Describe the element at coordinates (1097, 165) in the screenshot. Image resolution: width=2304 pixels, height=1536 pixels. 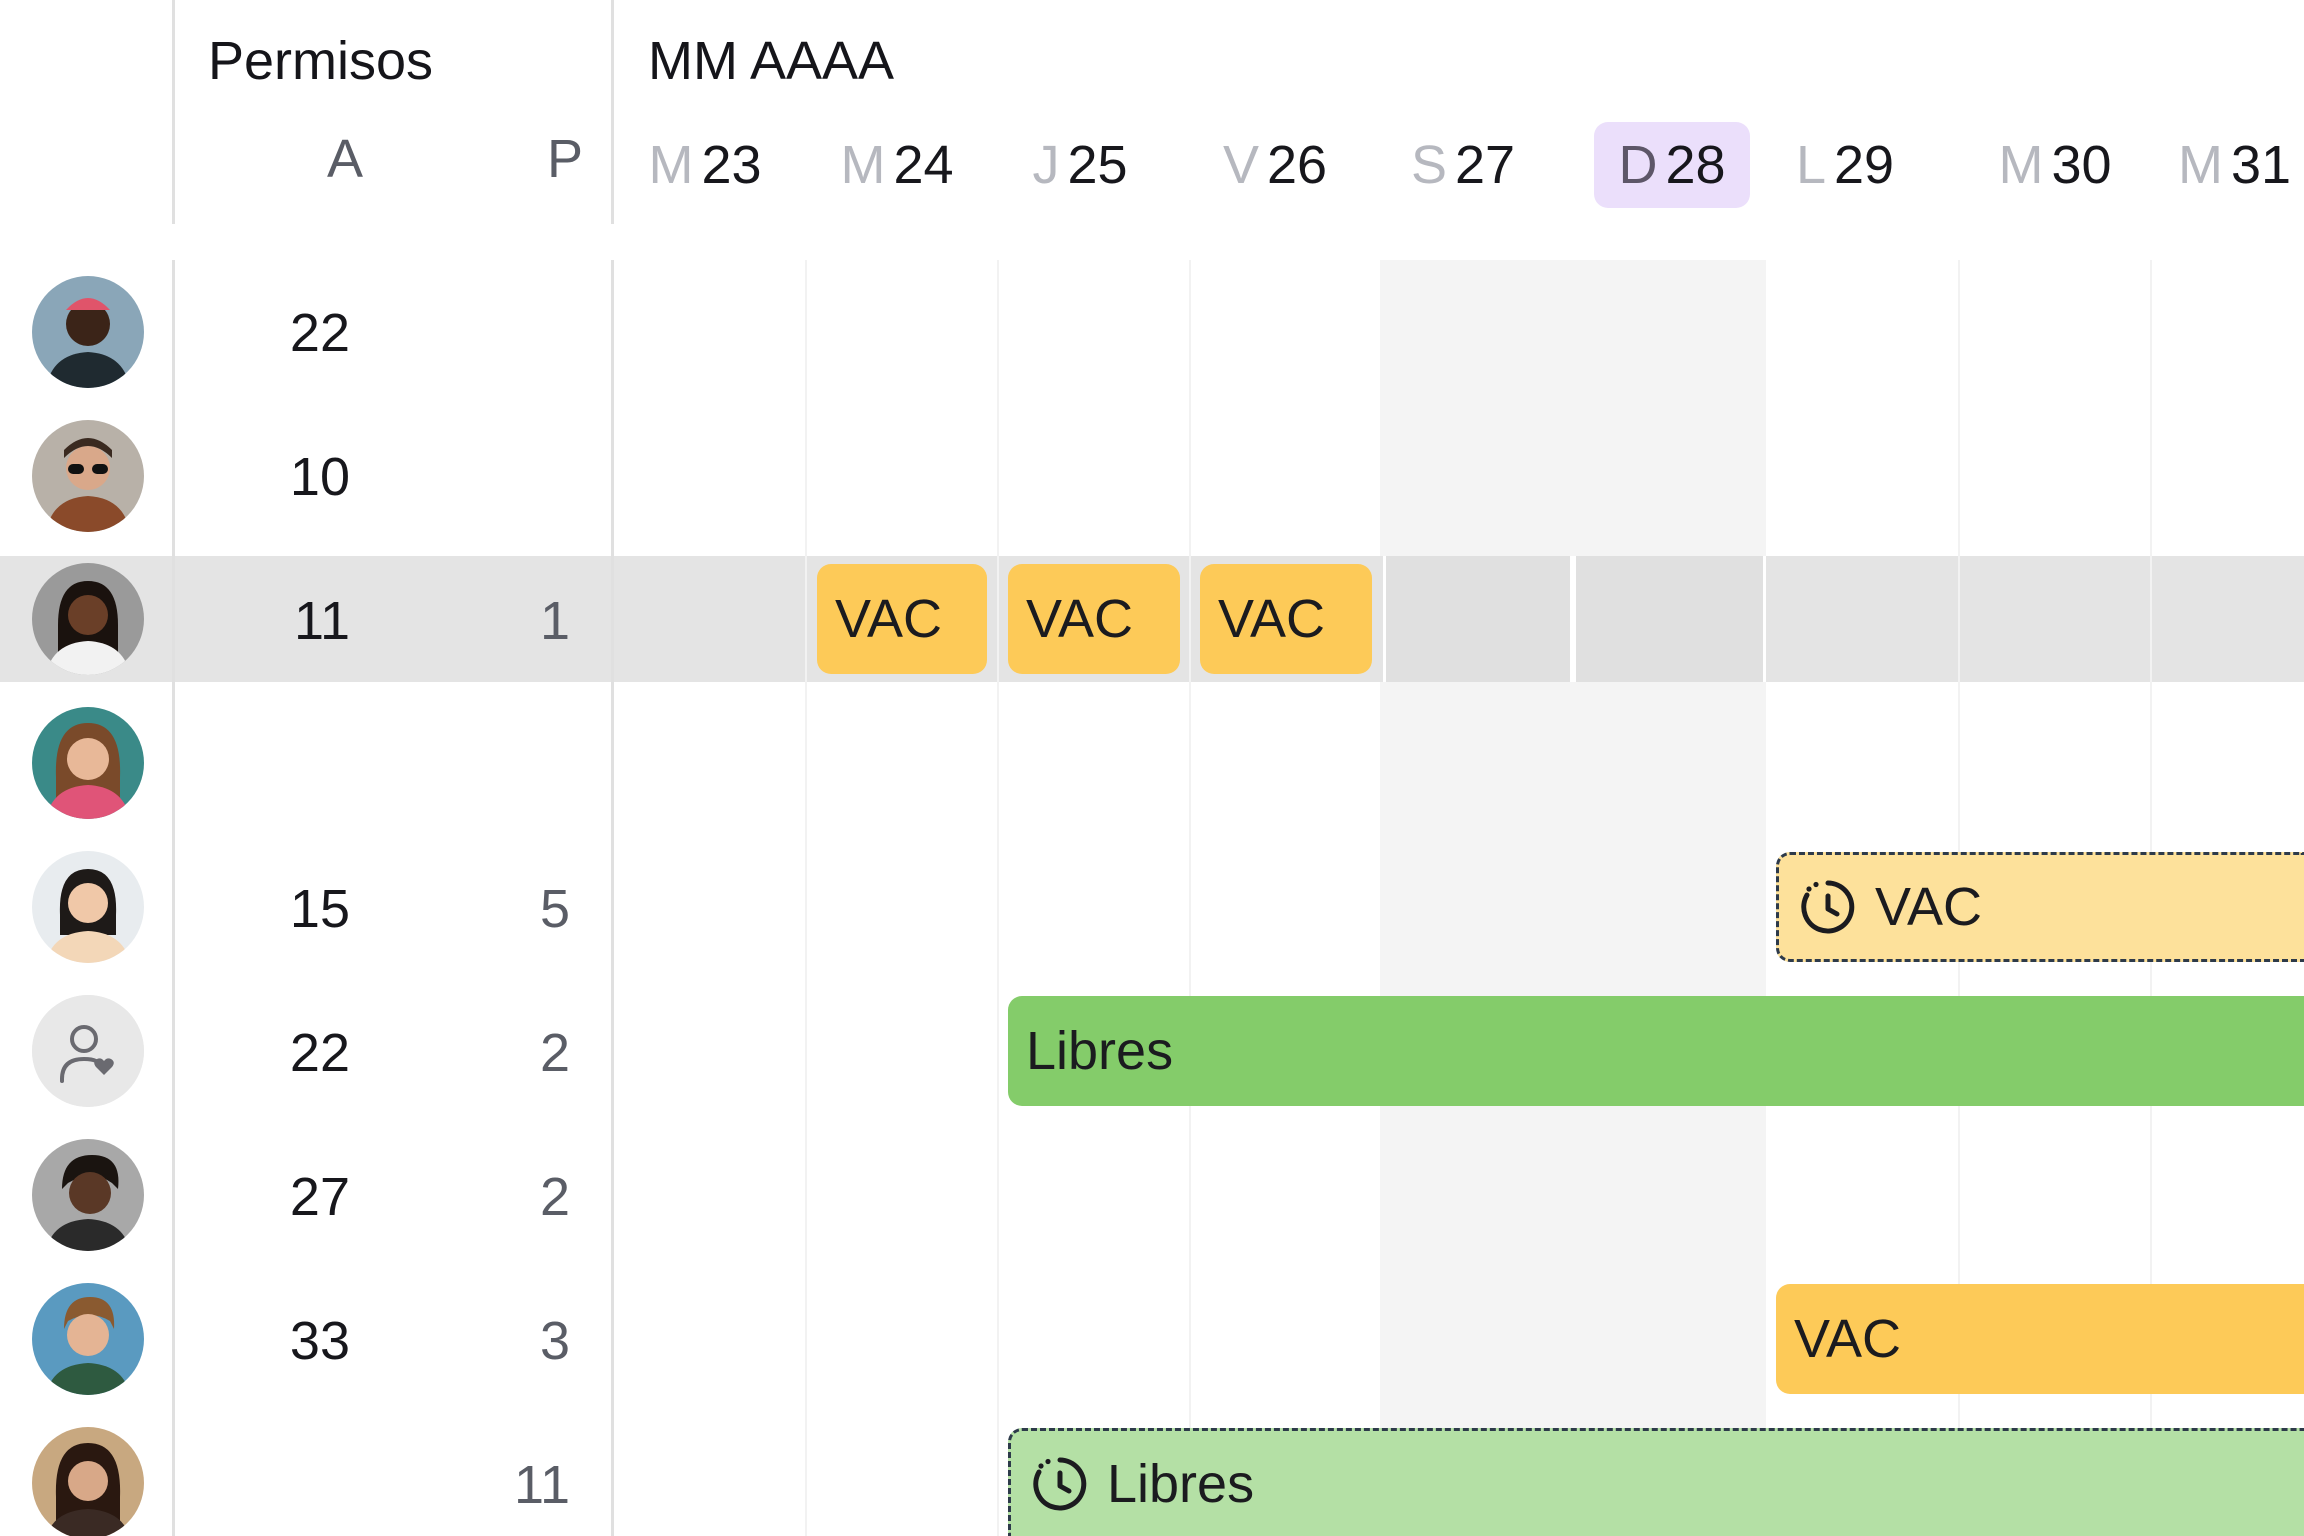
I see `day-number: 25` at that location.